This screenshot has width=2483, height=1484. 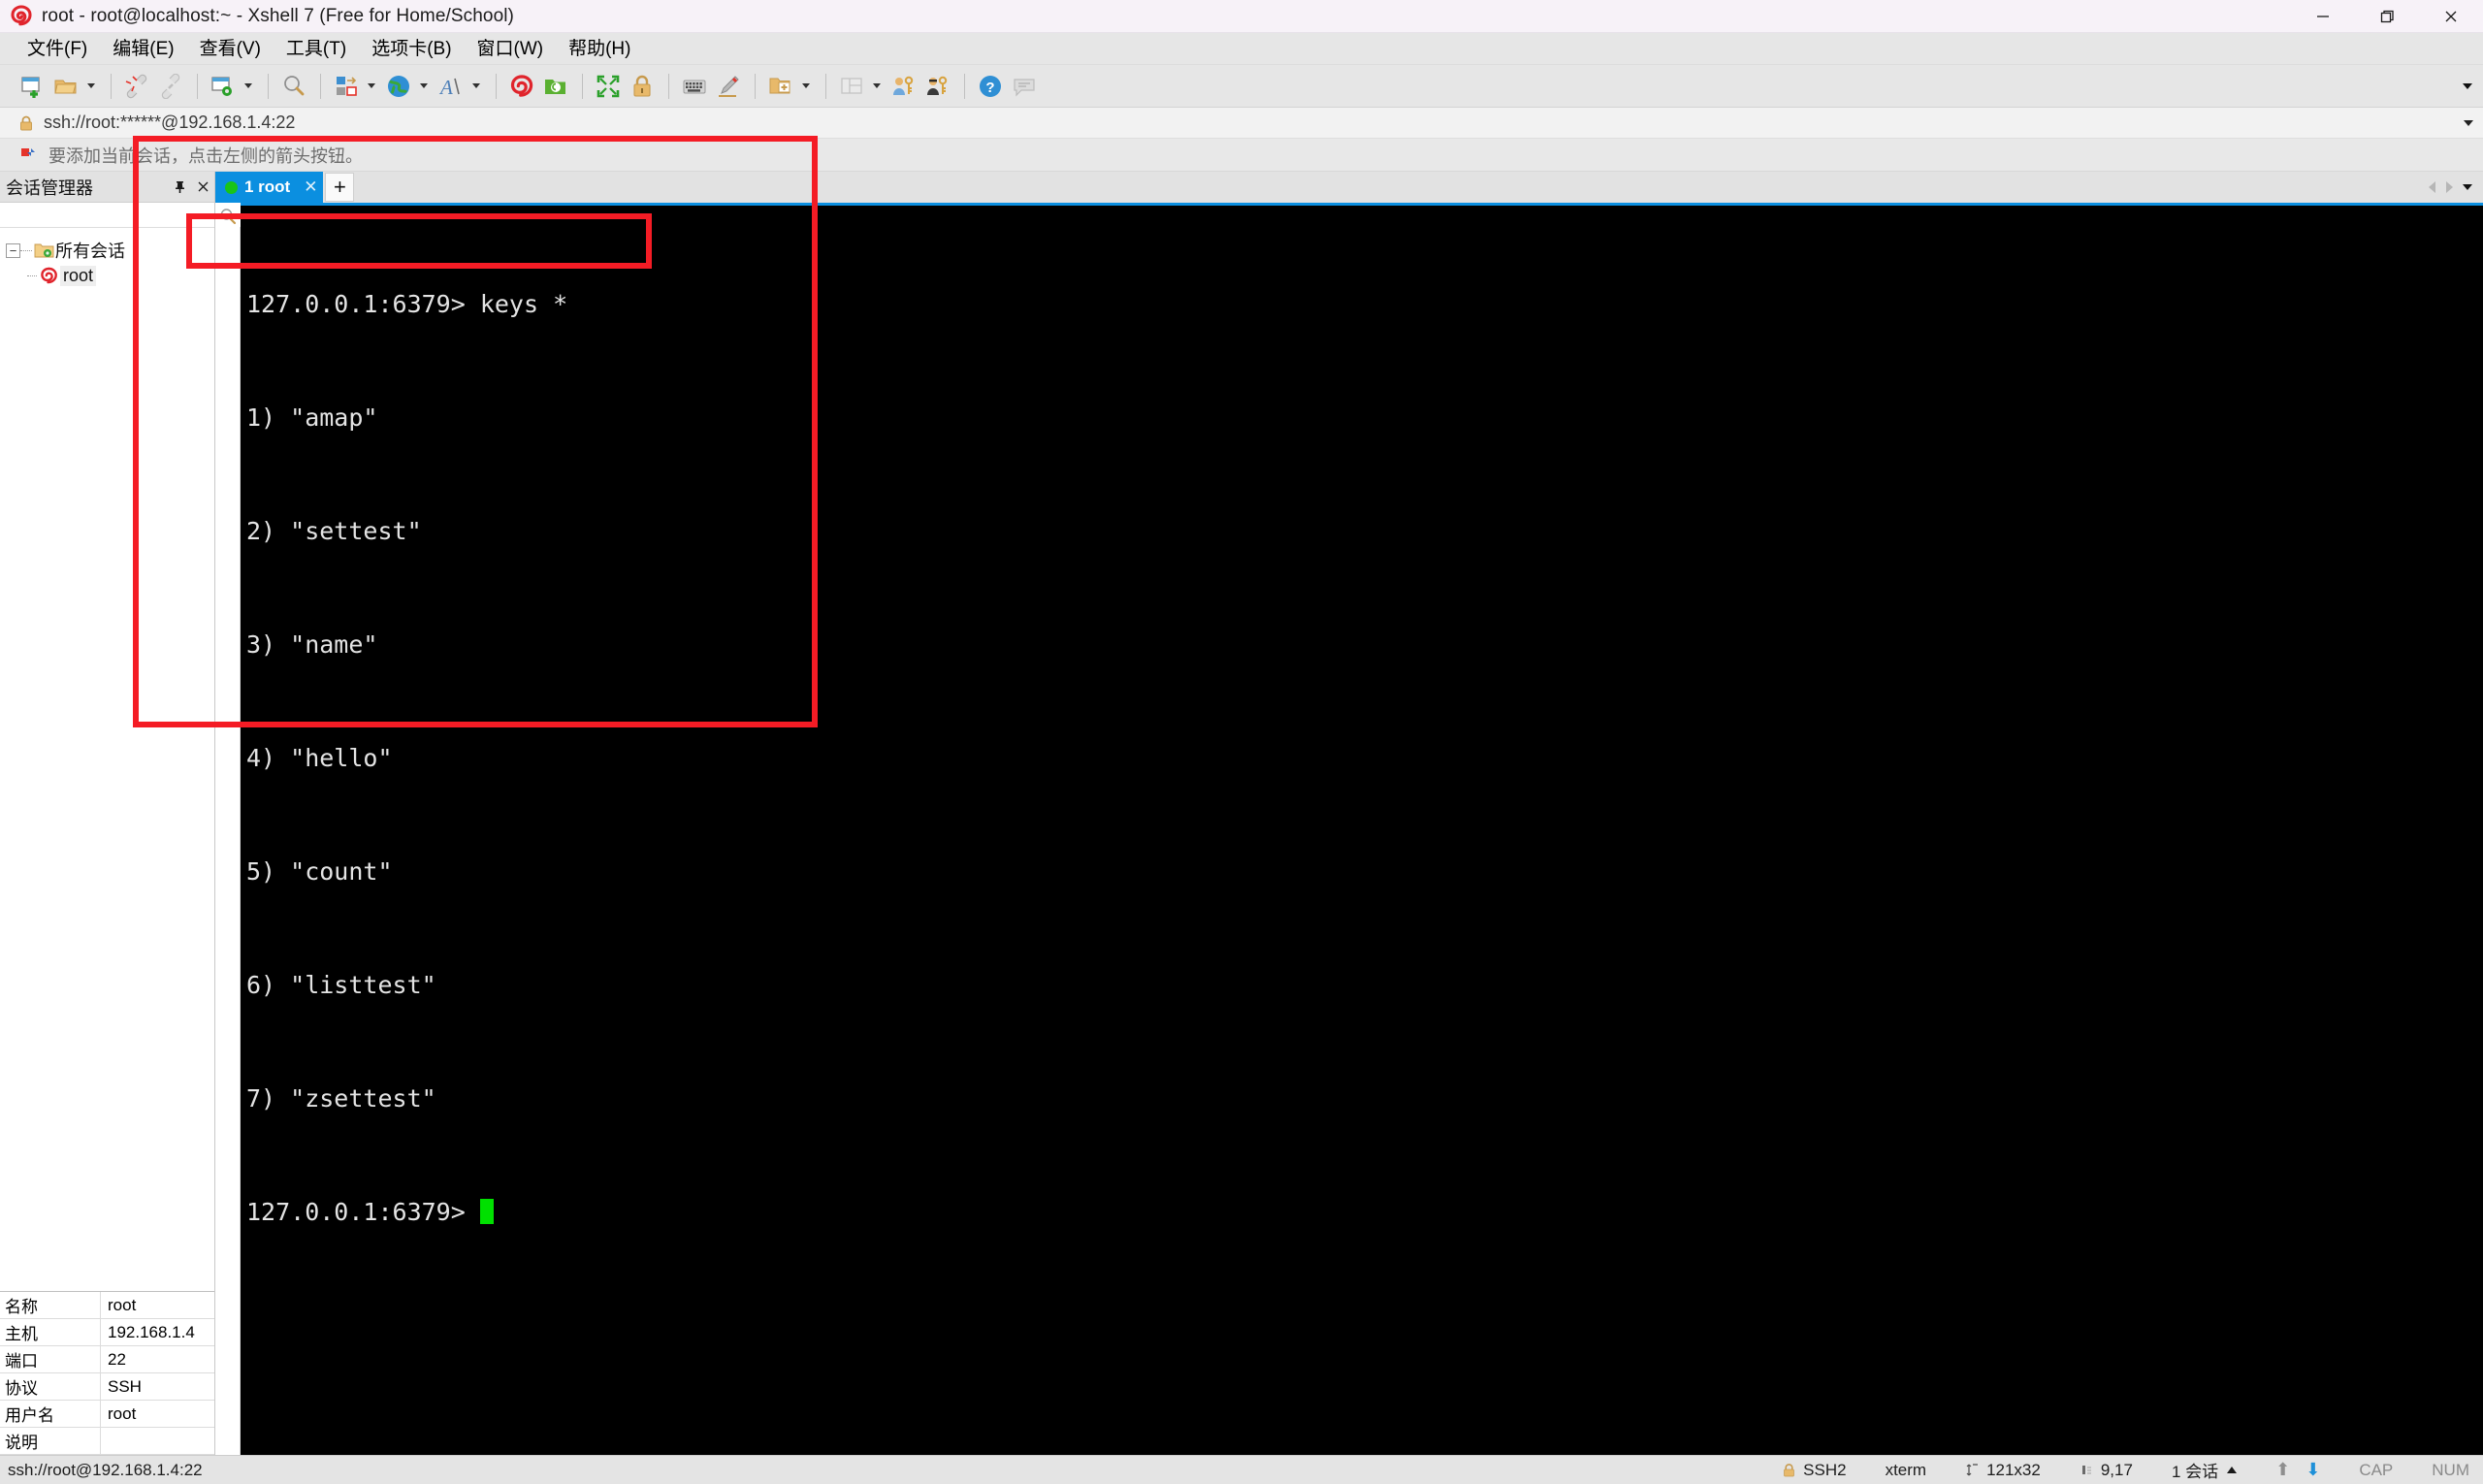 What do you see at coordinates (312, 644) in the screenshot?
I see `terminal-line: 3) "name"` at bounding box center [312, 644].